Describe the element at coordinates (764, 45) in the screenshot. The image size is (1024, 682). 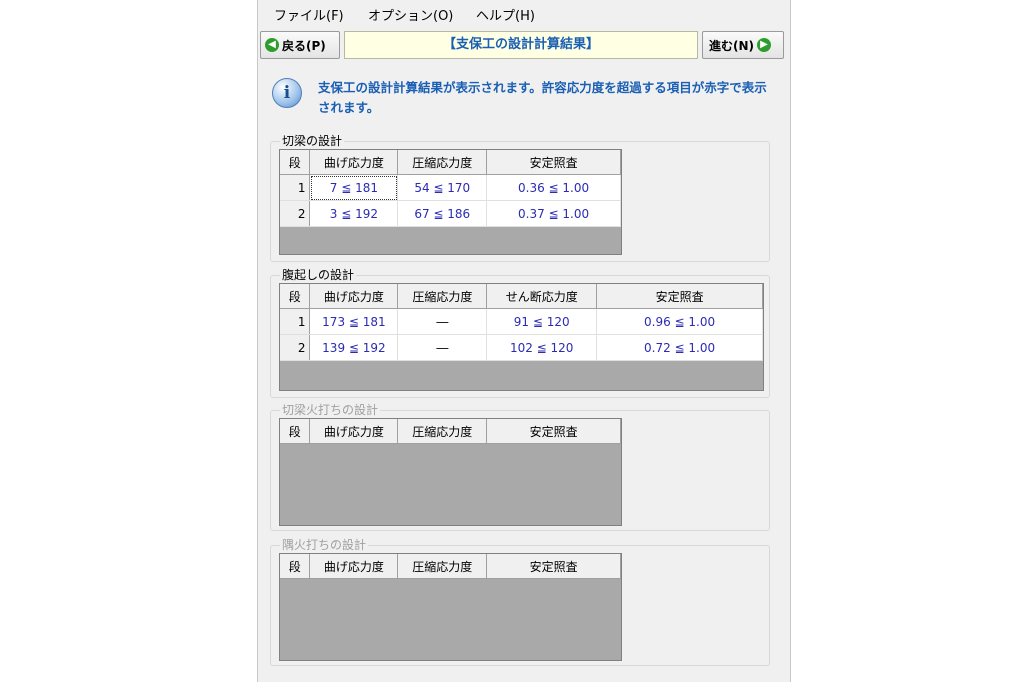
I see `next-arrow-icon: ▶` at that location.